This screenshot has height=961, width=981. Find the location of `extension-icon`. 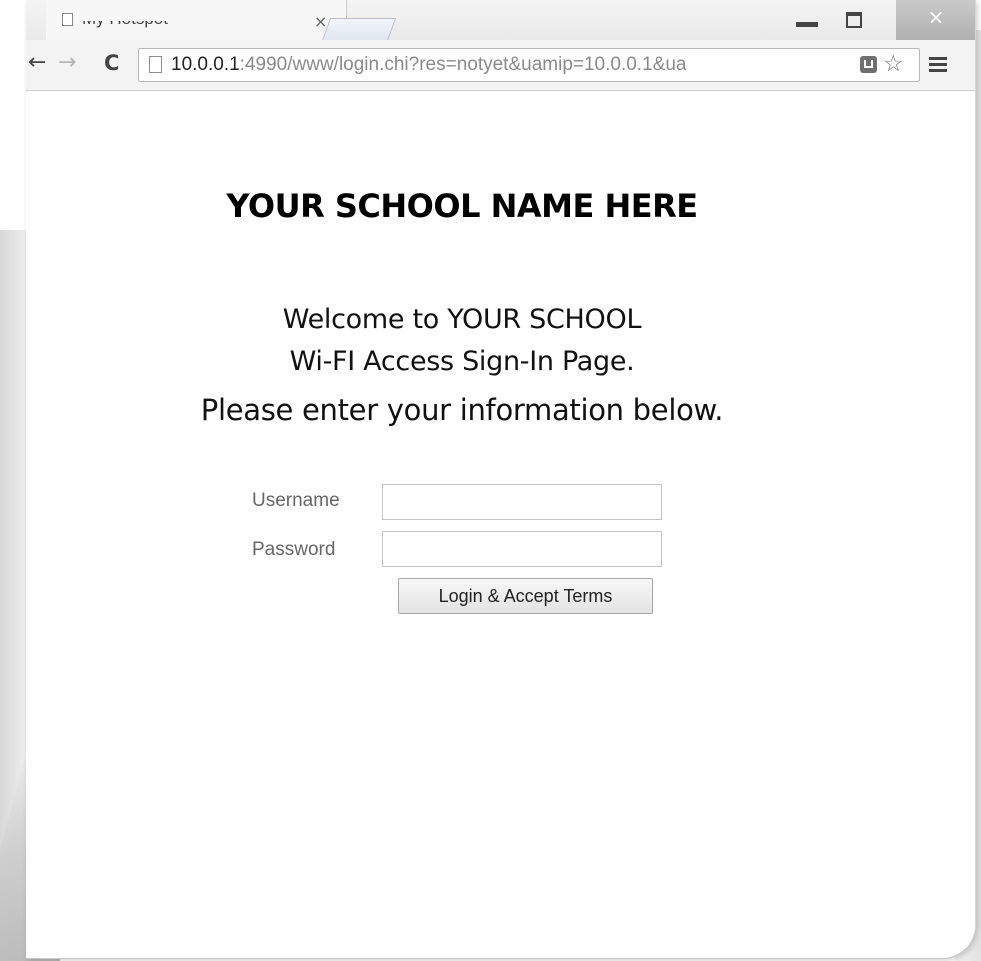

extension-icon is located at coordinates (868, 64).